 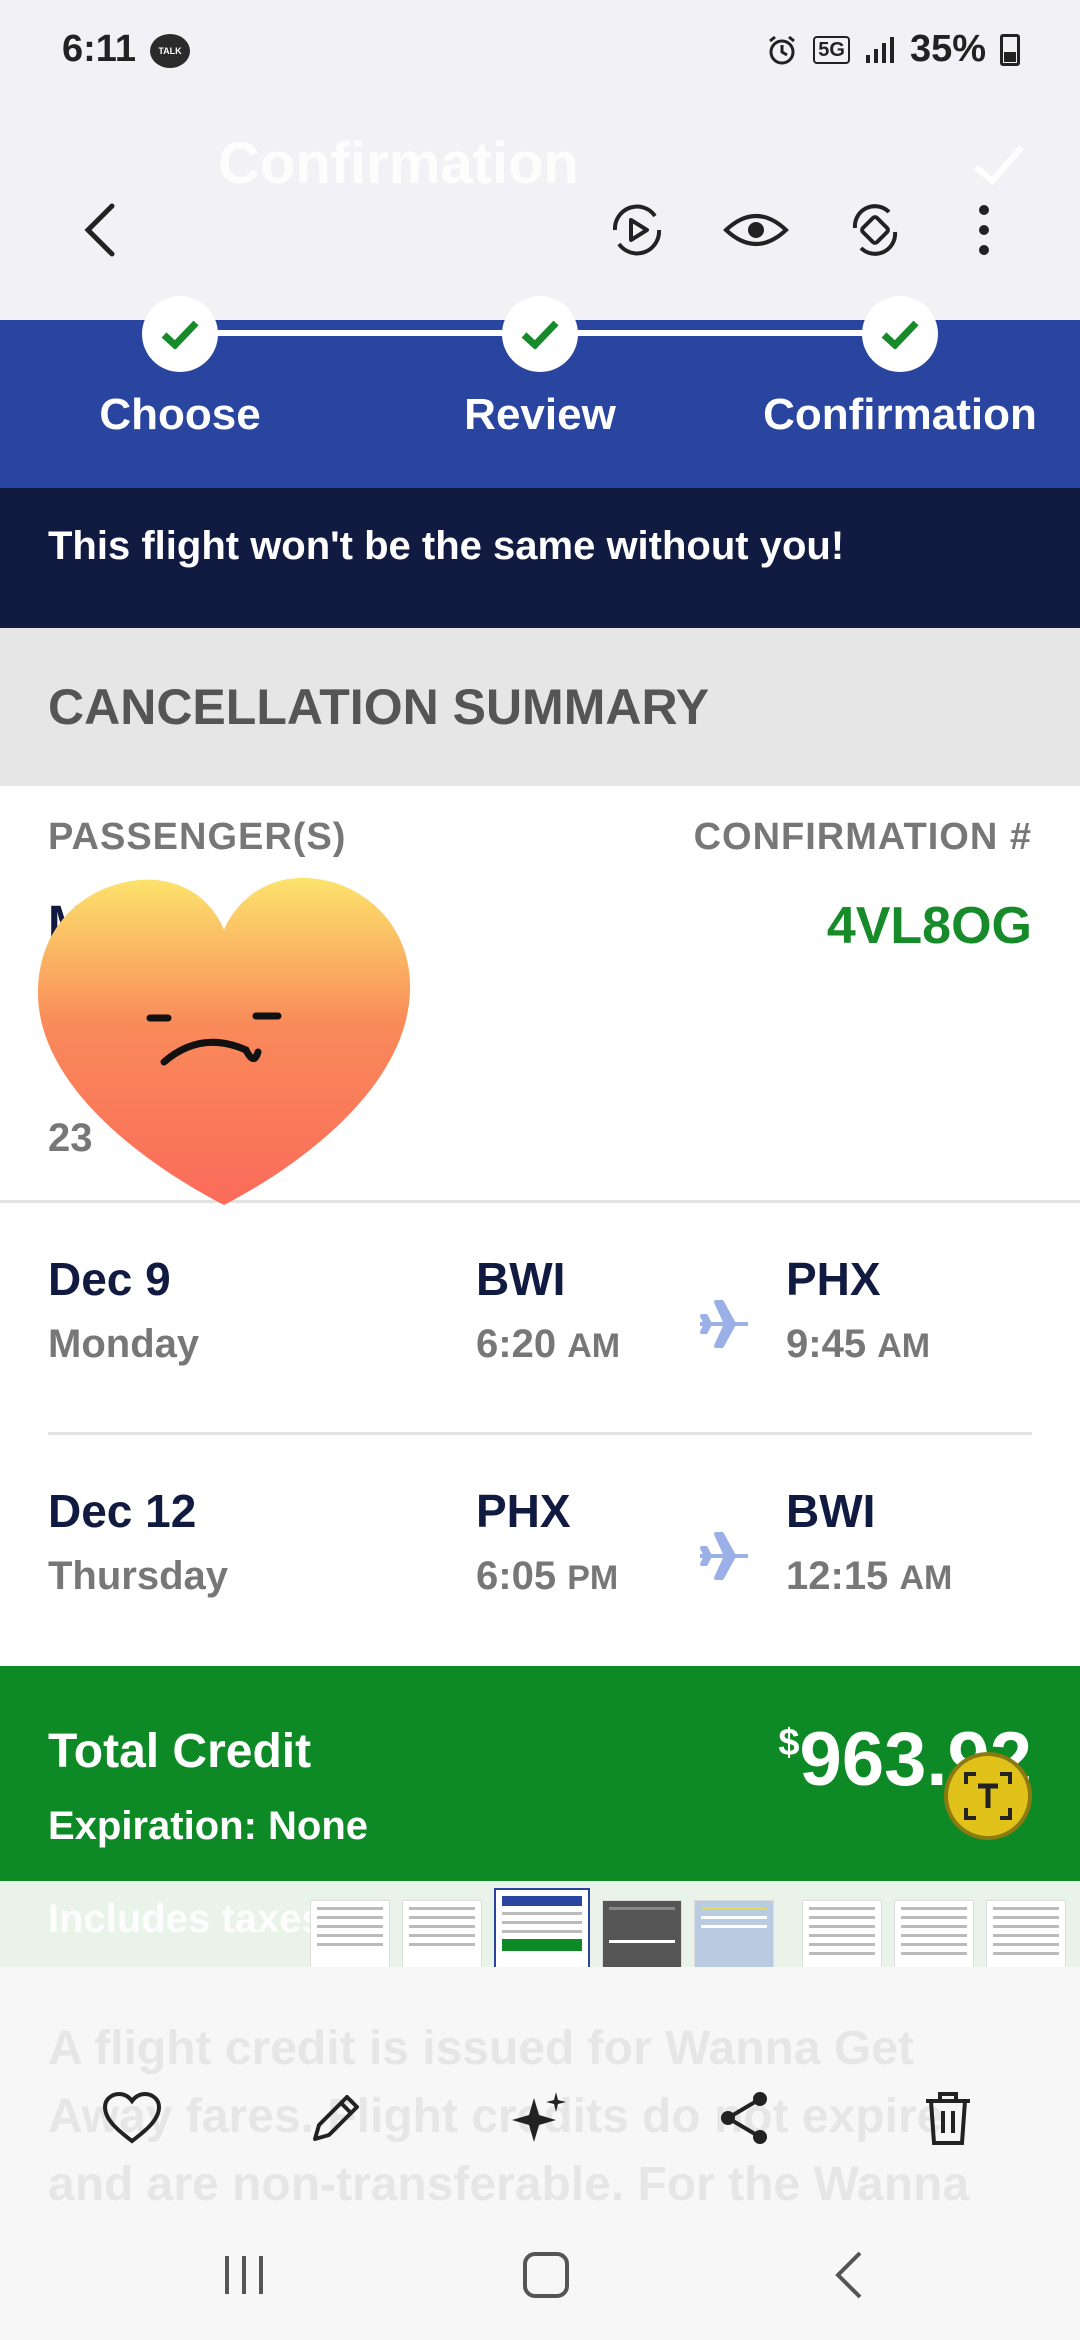 I want to click on heart-icon, so click(x=132, y=2117).